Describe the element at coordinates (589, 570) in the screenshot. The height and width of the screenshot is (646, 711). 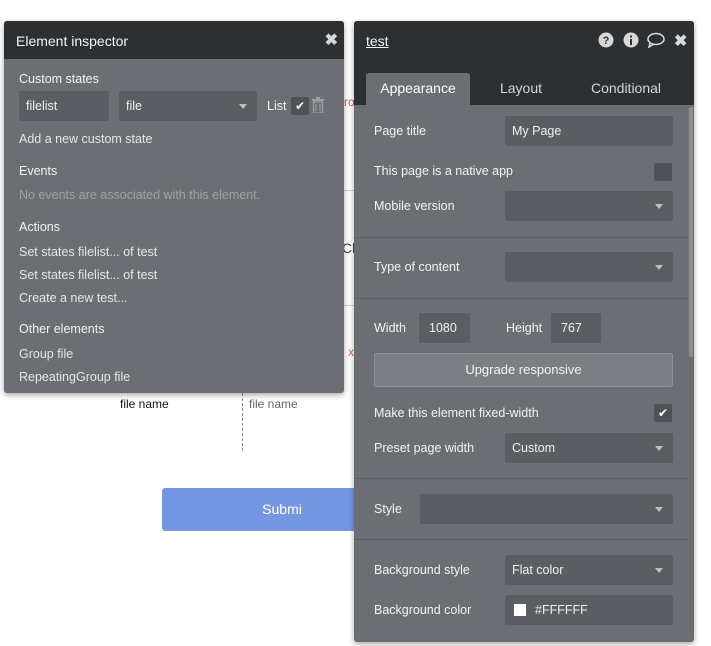
I see `background-style-select: Flat color` at that location.